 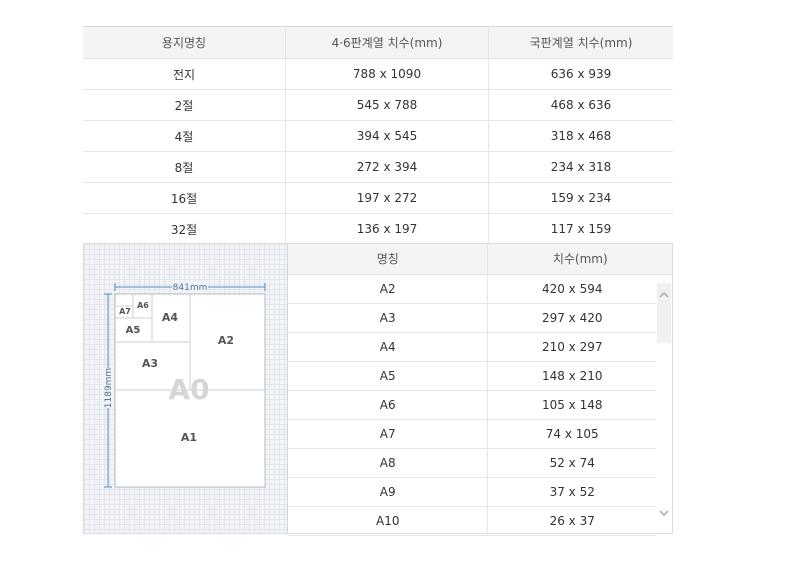 I want to click on table-cell: A10, so click(x=387, y=521).